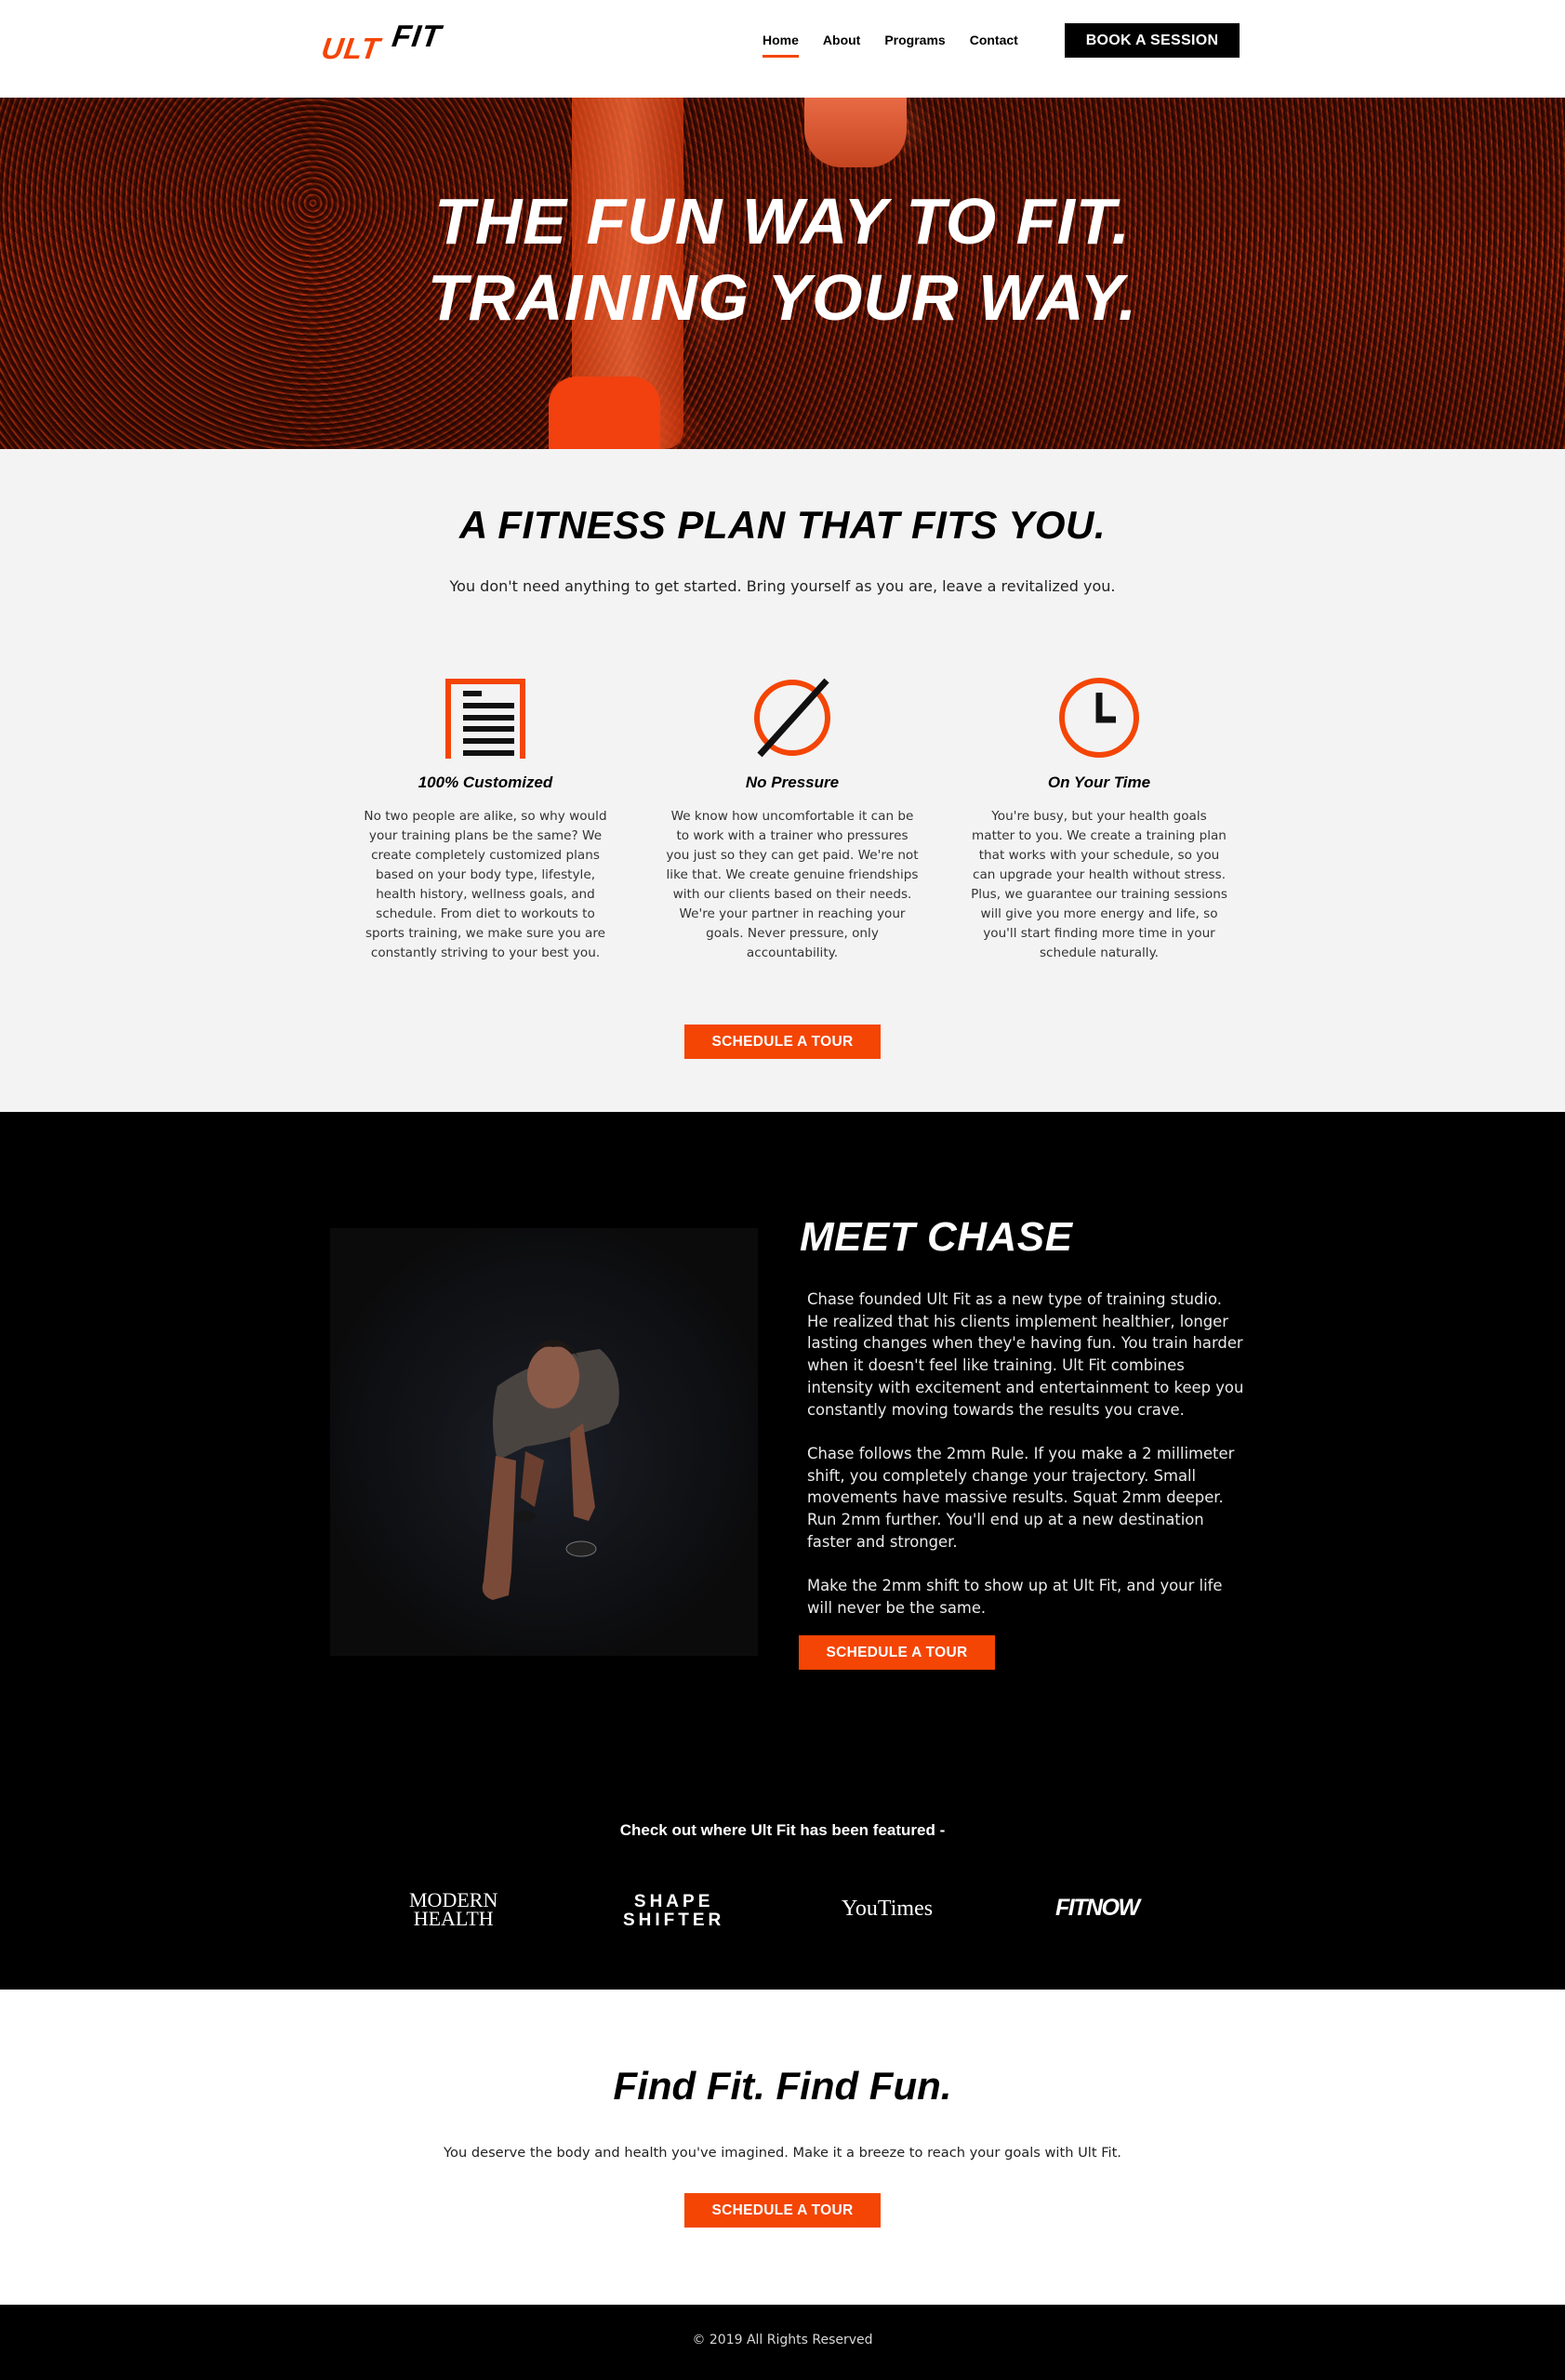  I want to click on youtimes-logo: YouTimes, so click(888, 1909).